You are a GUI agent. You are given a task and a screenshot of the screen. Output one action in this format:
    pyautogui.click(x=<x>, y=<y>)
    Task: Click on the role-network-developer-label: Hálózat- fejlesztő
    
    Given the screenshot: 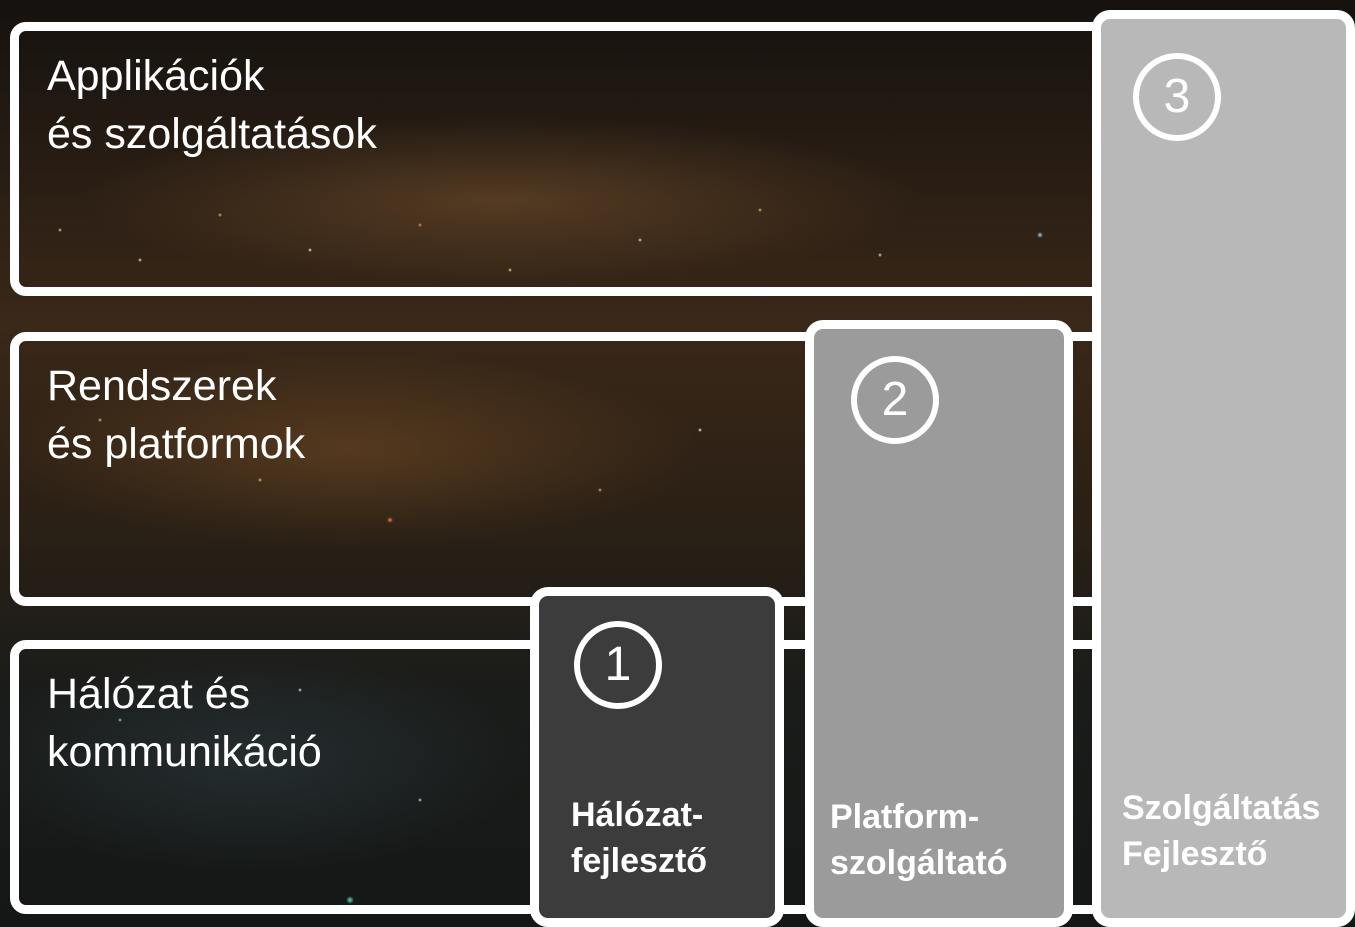 What is the action you would take?
    pyautogui.click(x=639, y=838)
    